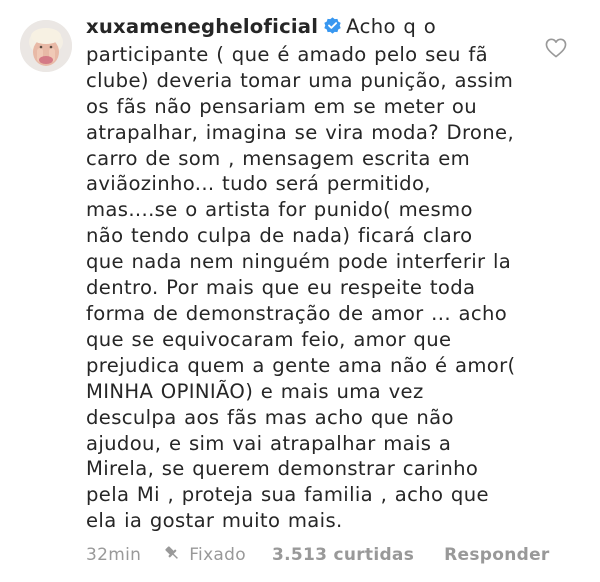 The height and width of the screenshot is (582, 600). Describe the element at coordinates (279, 236) in the screenshot. I see `comment-line: não tendo culpa de nada) ficará claro` at that location.